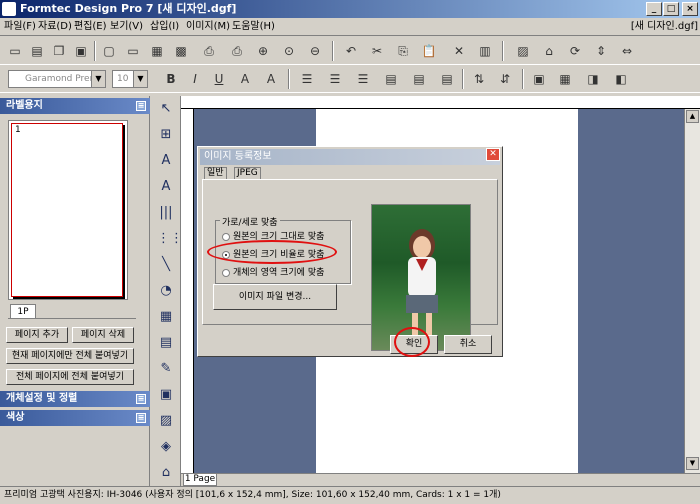  Describe the element at coordinates (654, 9) in the screenshot. I see `minimize-button: _` at that location.